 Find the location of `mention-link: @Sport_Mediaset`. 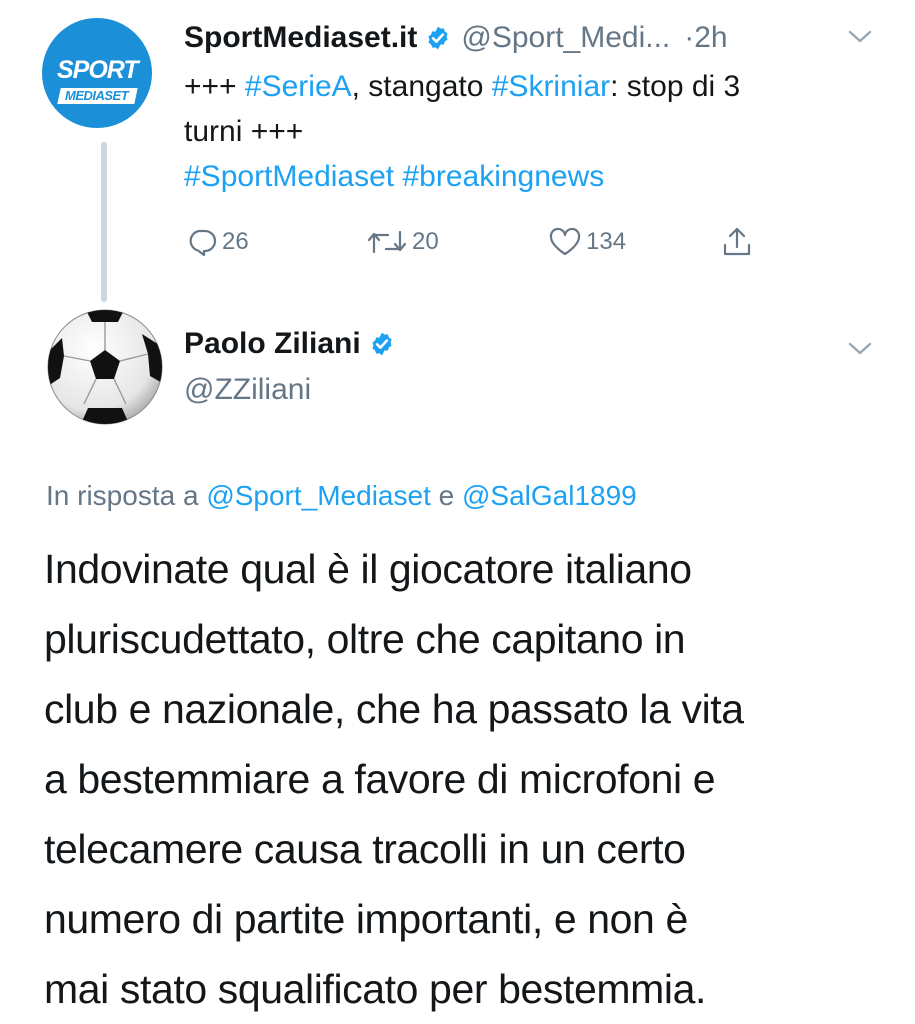

mention-link: @Sport_Mediaset is located at coordinates (318, 495).